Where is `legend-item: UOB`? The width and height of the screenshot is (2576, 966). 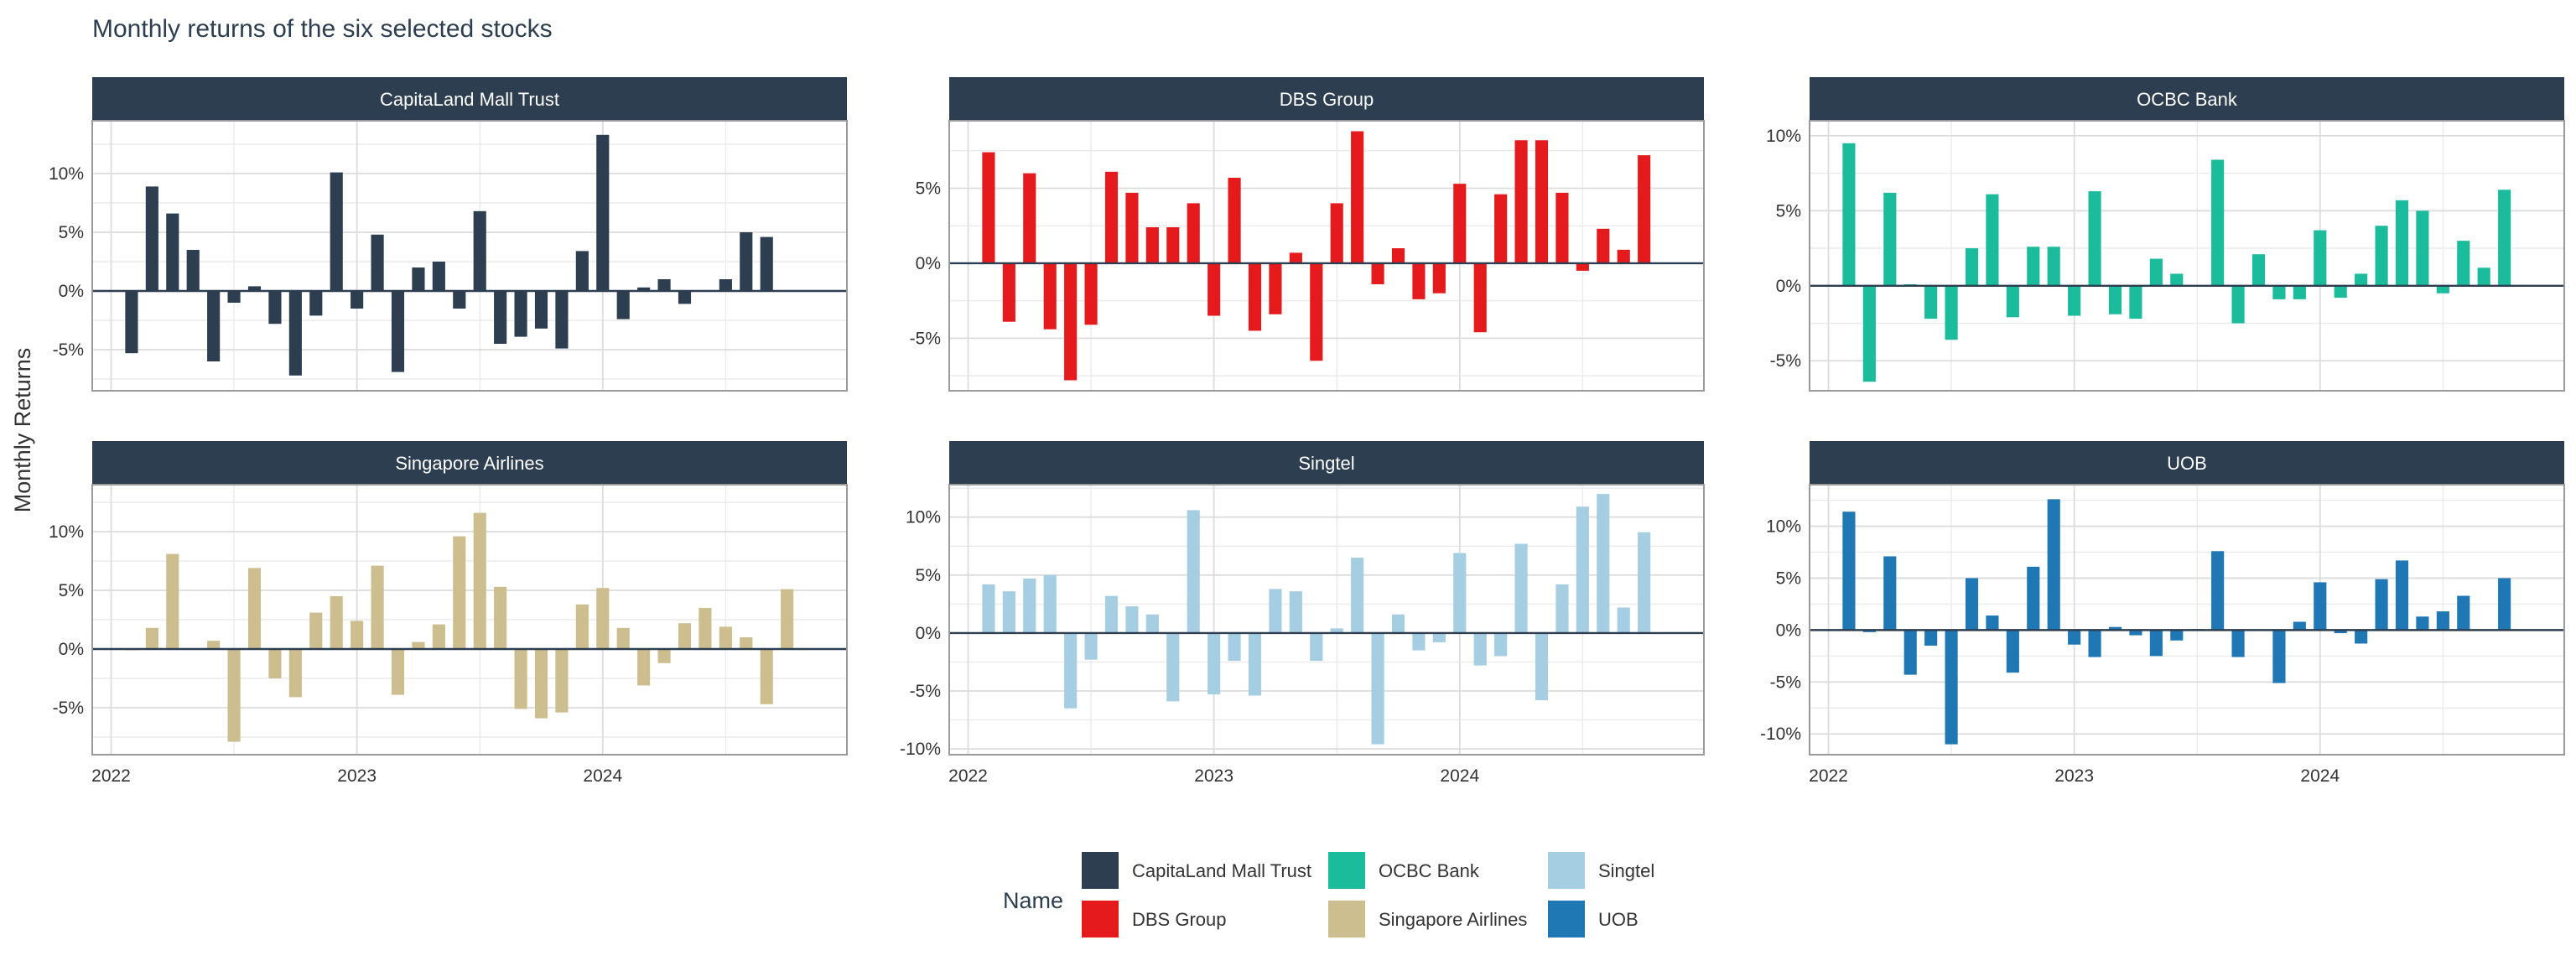 legend-item: UOB is located at coordinates (1593, 919).